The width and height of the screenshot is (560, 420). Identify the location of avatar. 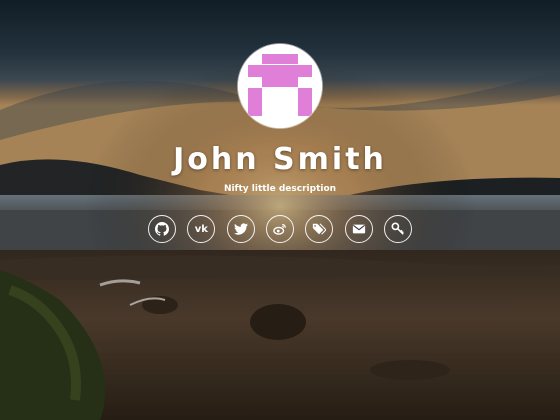
(280, 86).